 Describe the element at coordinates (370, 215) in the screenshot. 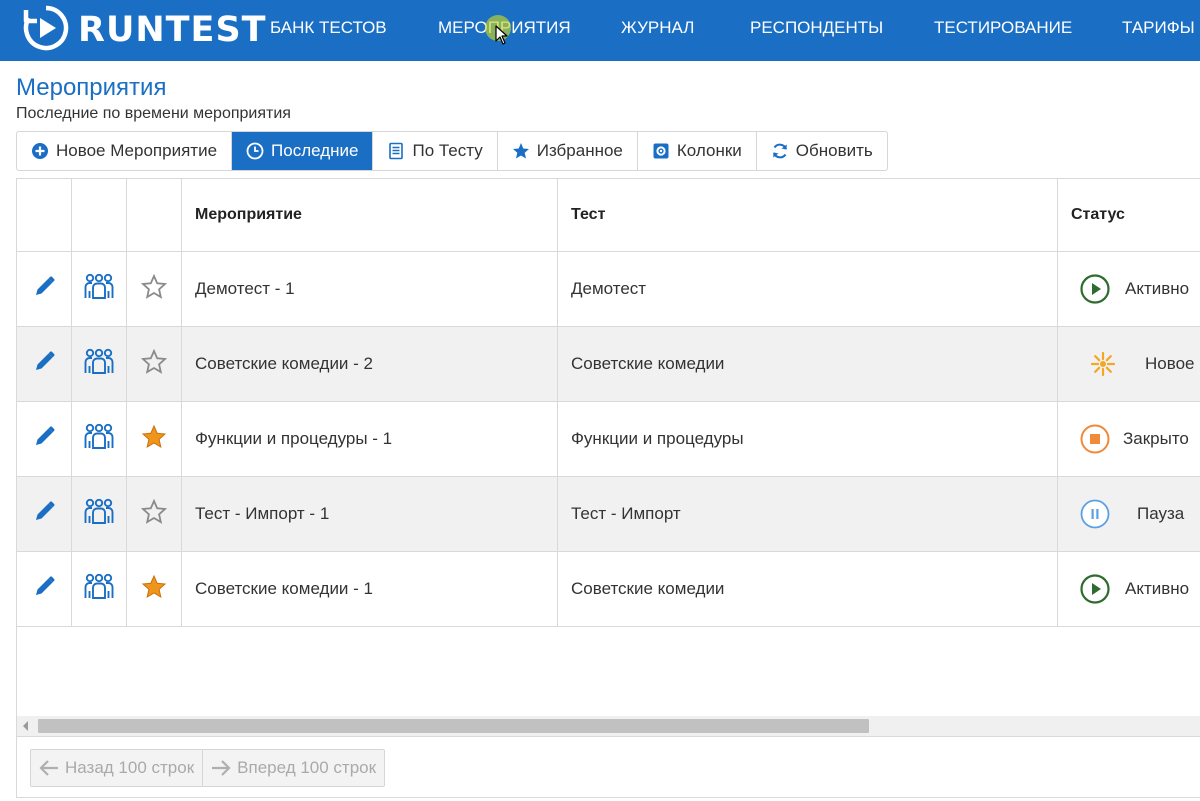

I see `header-event: Мероприятие` at that location.